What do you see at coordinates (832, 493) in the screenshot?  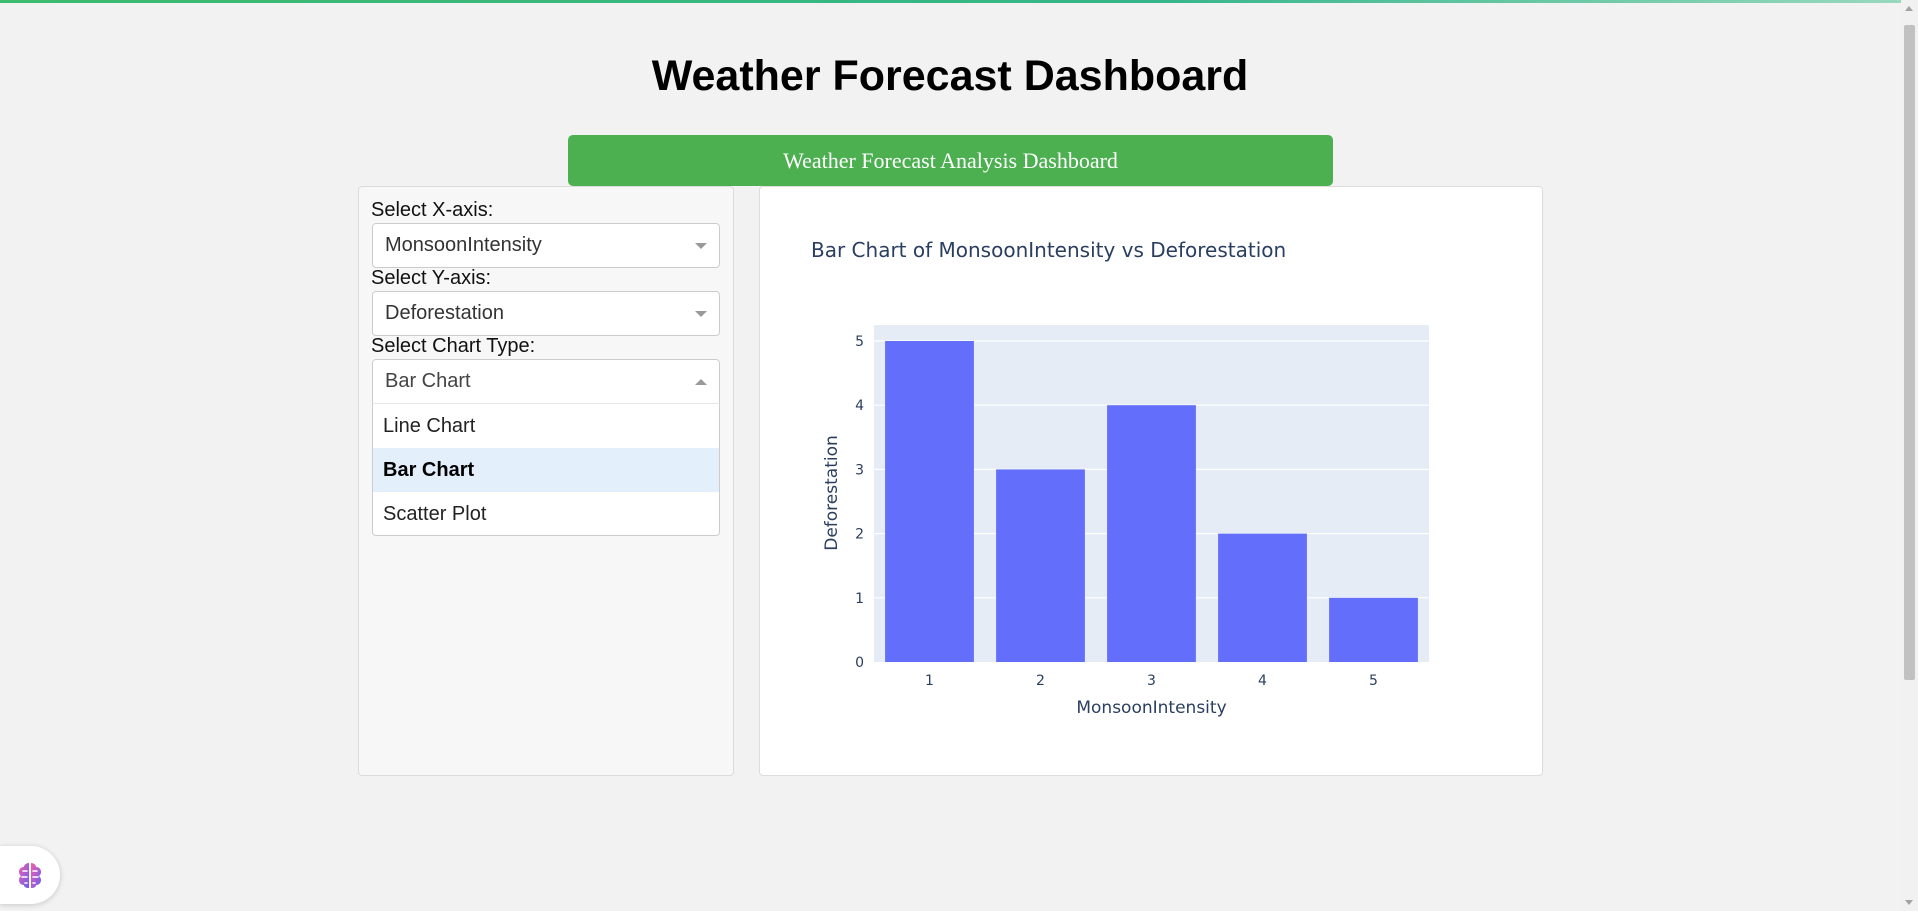 I see `y-axis-title: Deforestation` at bounding box center [832, 493].